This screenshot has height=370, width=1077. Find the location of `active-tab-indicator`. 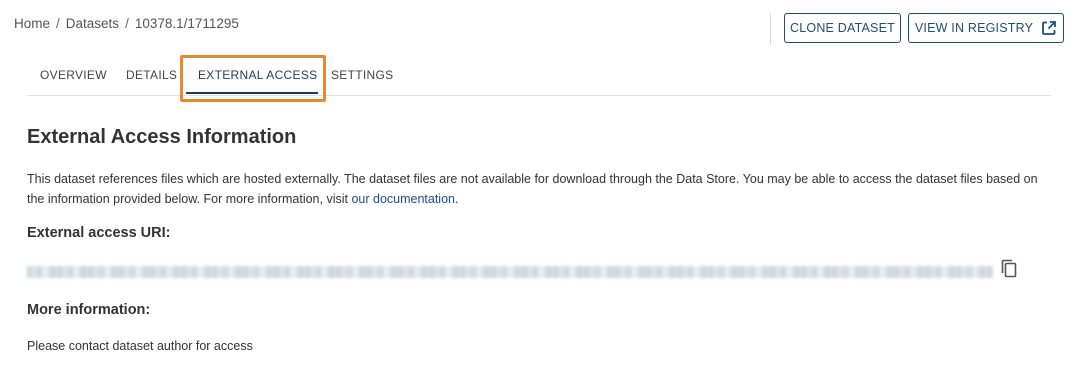

active-tab-indicator is located at coordinates (252, 93).